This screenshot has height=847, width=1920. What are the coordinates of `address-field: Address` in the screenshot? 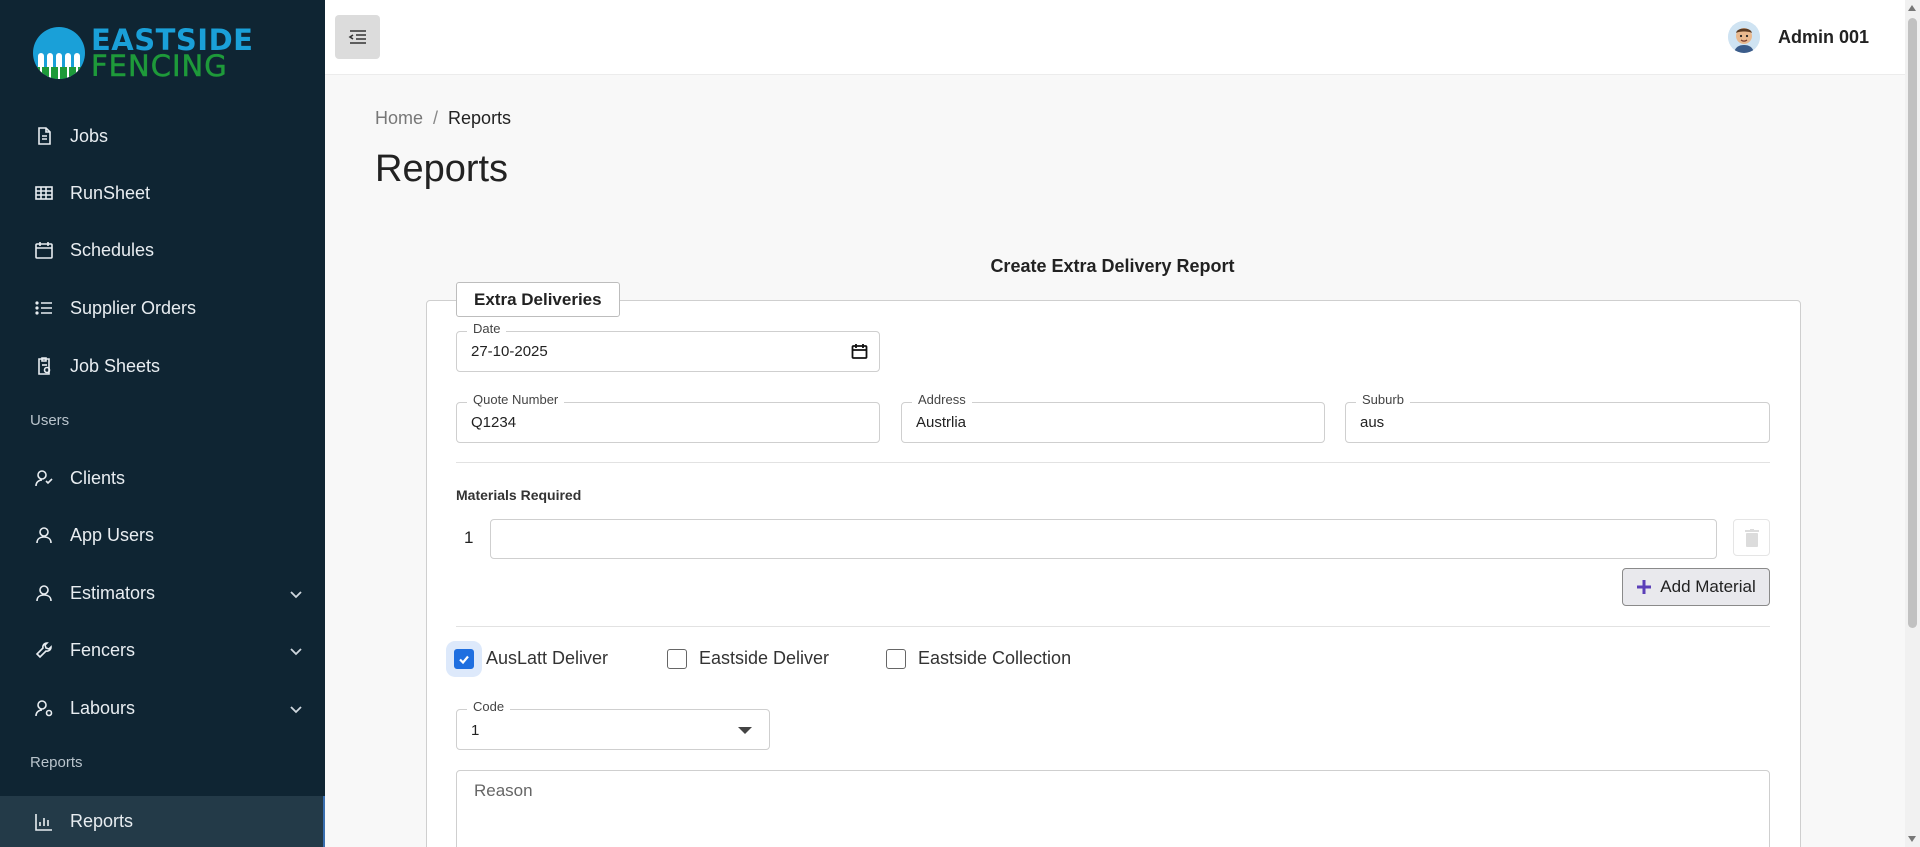 It's located at (1113, 417).